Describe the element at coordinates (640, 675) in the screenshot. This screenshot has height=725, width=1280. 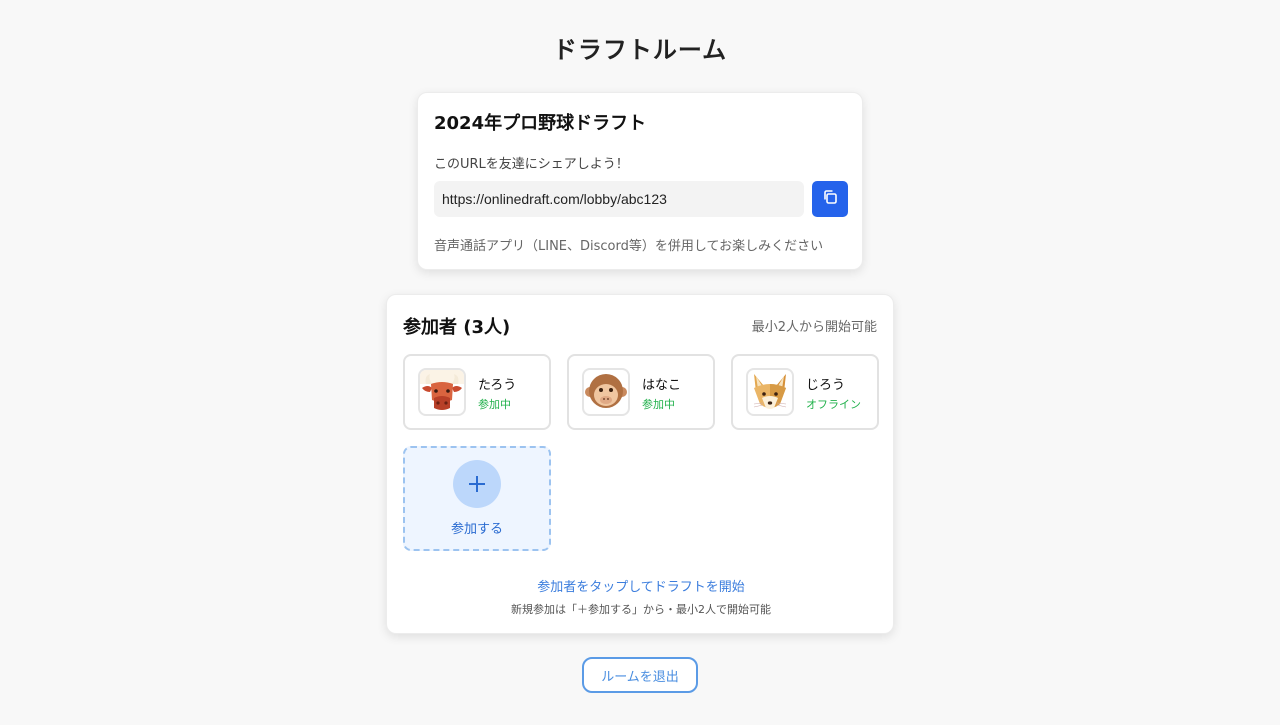
I see `leave-room-button: ルームを退出` at that location.